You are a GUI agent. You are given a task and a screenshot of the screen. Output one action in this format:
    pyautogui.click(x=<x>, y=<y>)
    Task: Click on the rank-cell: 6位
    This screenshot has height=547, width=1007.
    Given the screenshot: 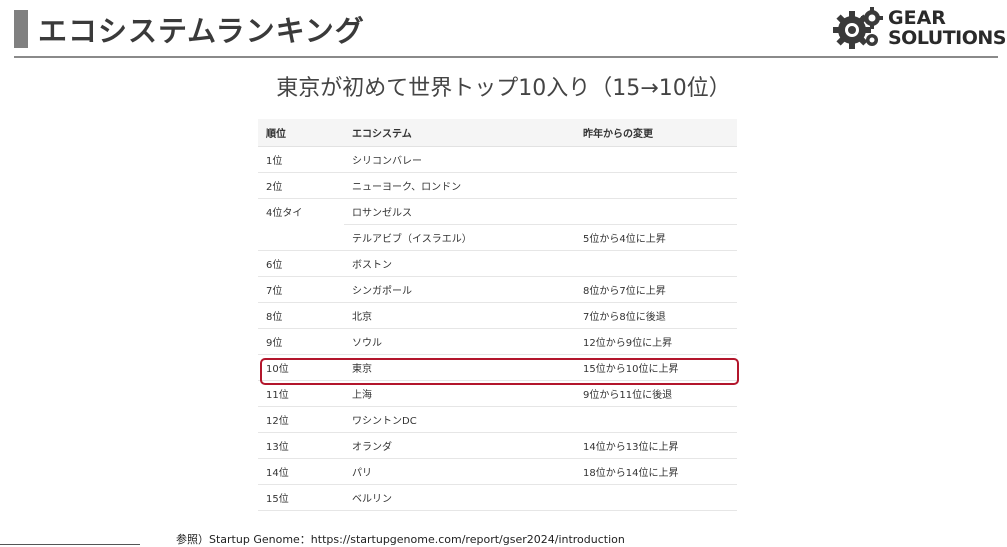 What is the action you would take?
    pyautogui.click(x=301, y=263)
    